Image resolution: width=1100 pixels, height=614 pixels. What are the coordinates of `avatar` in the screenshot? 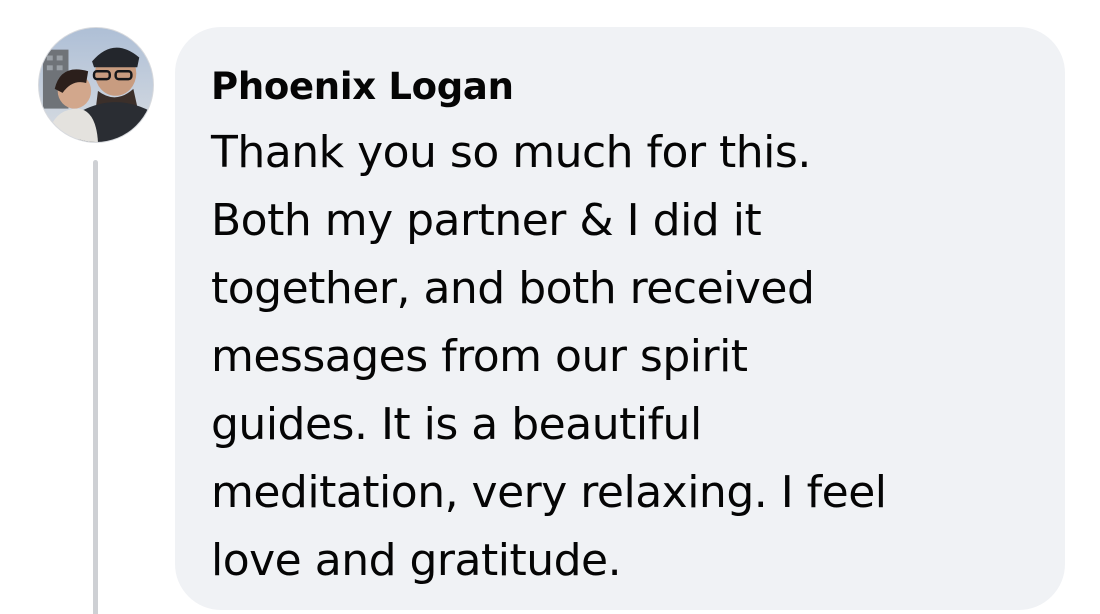 It's located at (96, 85).